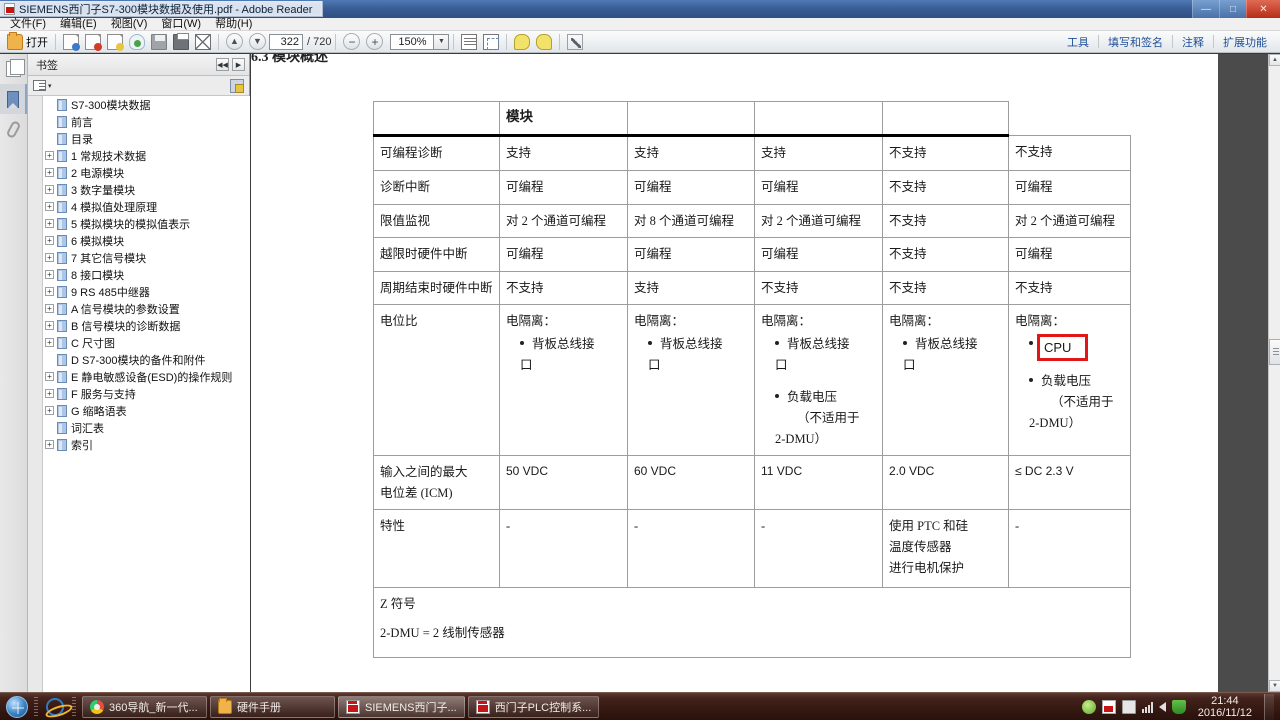 This screenshot has width=1280, height=720. What do you see at coordinates (442, 41) in the screenshot?
I see `chevron-down-icon: ▼` at bounding box center [442, 41].